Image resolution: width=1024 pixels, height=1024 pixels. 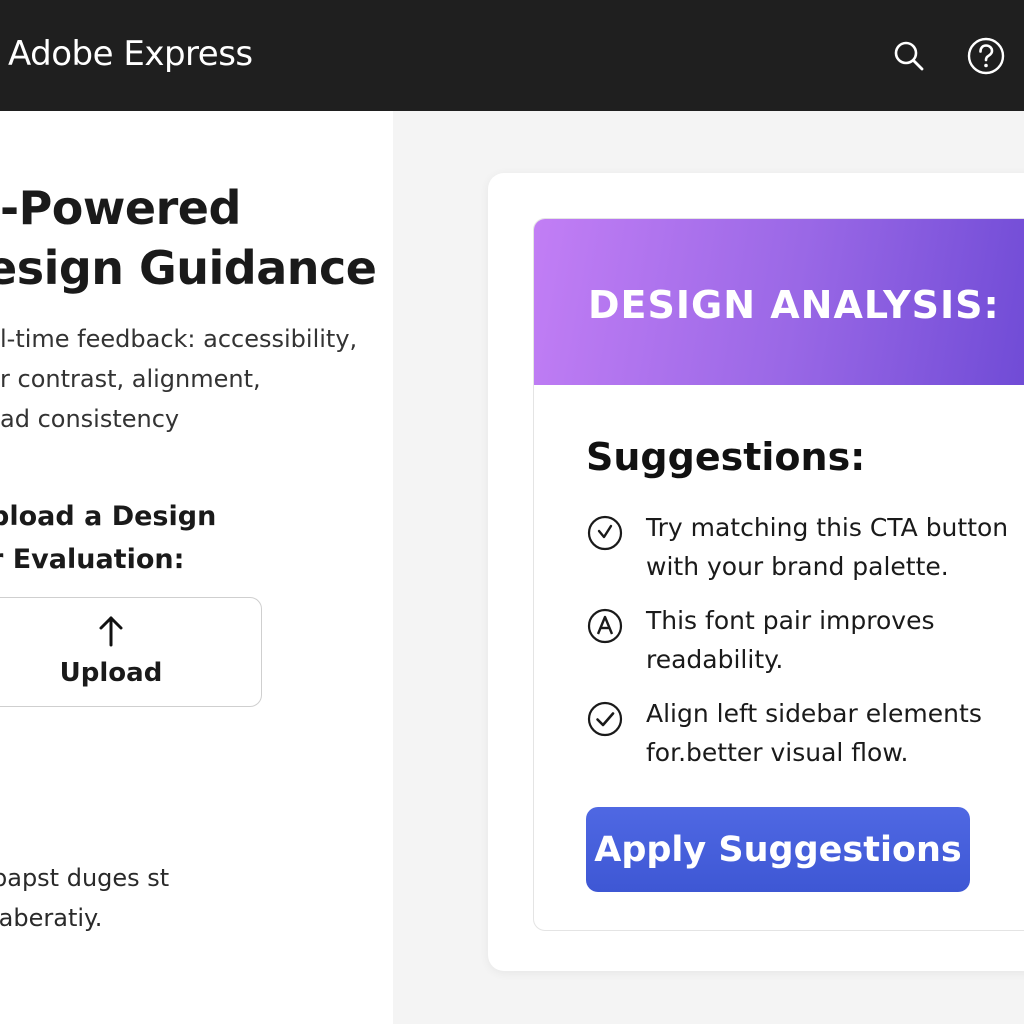 What do you see at coordinates (790, 620) in the screenshot?
I see `suggestion-line-1: This font pair improves` at bounding box center [790, 620].